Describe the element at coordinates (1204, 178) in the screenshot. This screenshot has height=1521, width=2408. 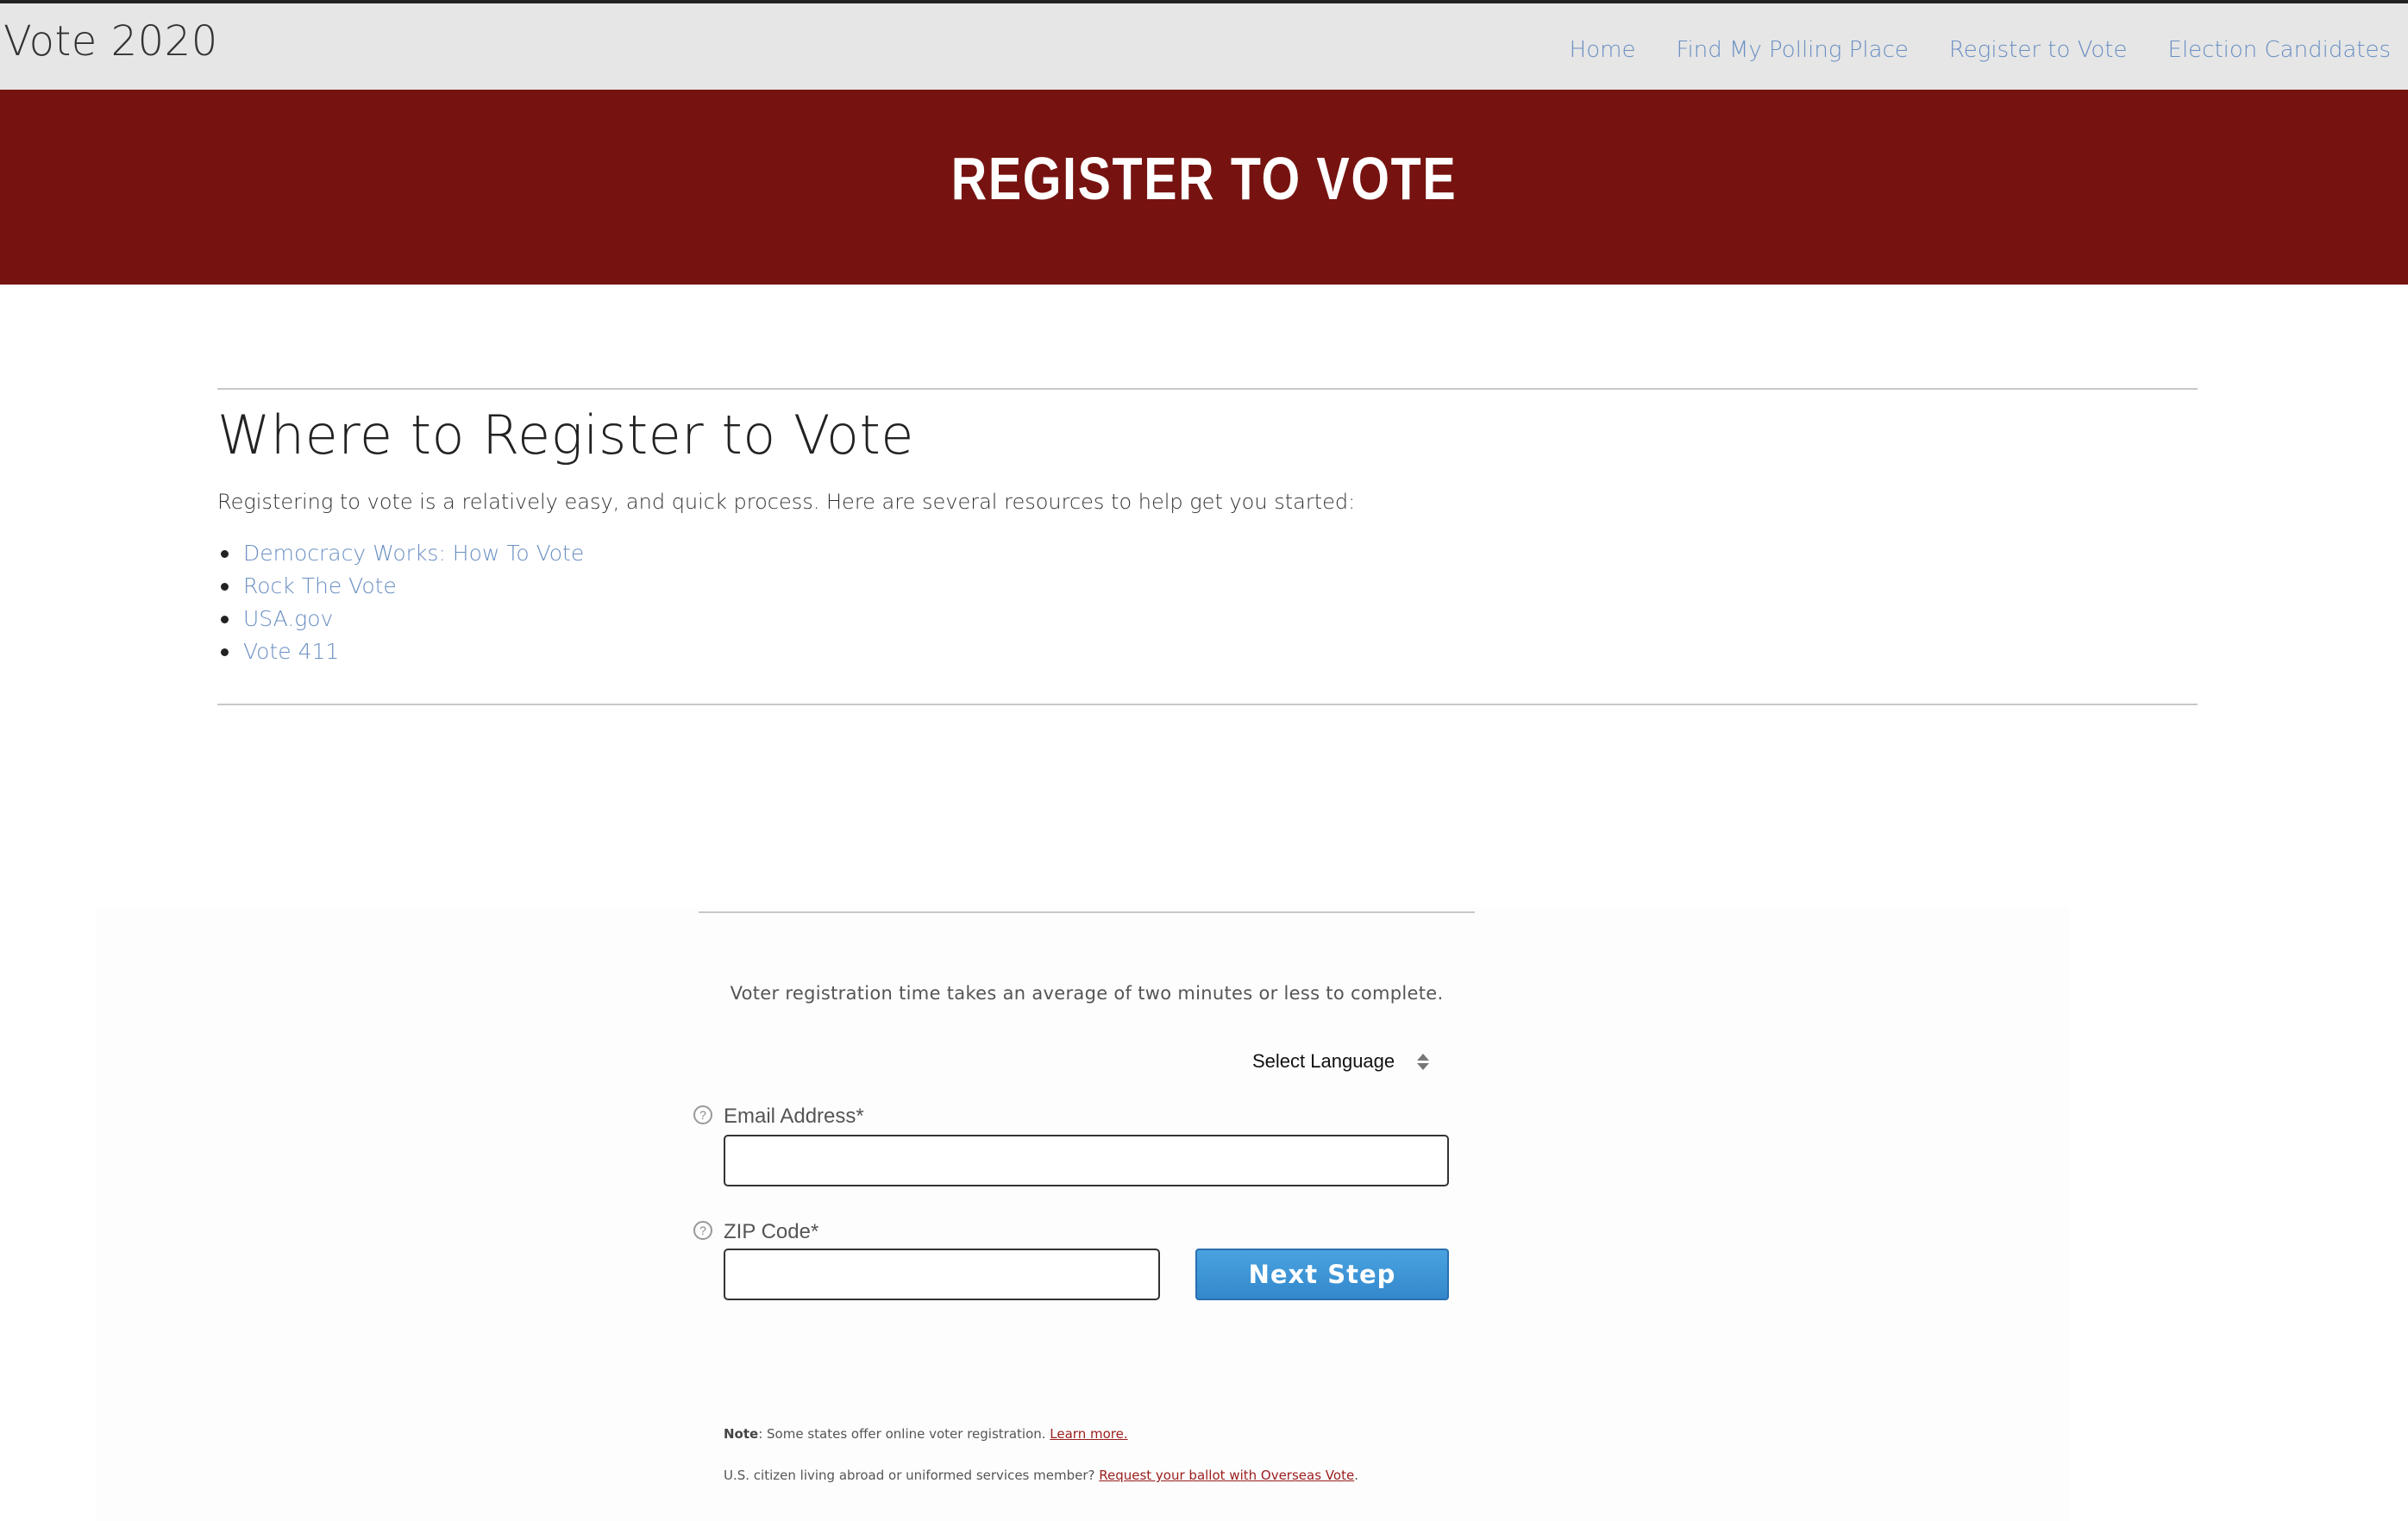
I see `page-title: REGISTER TO VOTE` at that location.